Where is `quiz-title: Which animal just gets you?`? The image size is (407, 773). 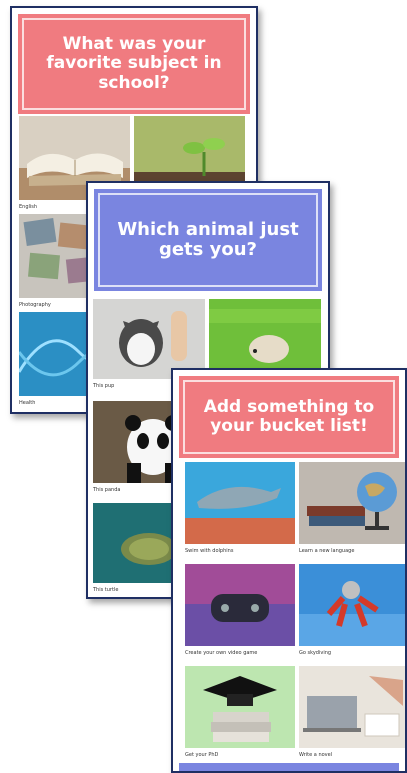 quiz-title: Which animal just gets you? is located at coordinates (208, 239).